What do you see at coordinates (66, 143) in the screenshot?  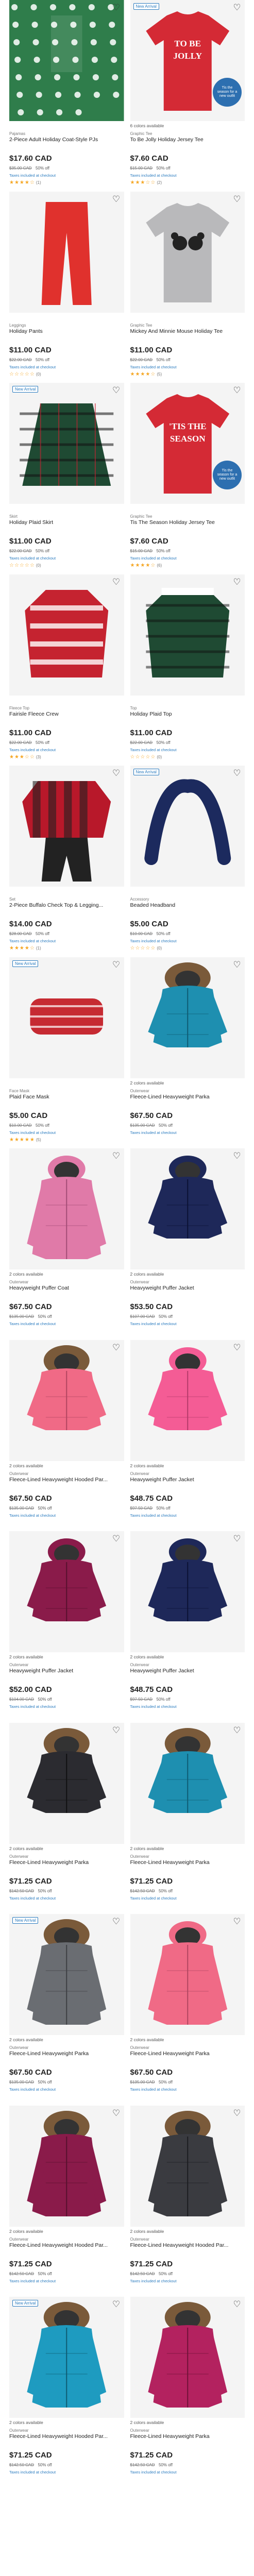 I see `product-name: 2-Piece Adult Holiday Coat-Style PJs` at bounding box center [66, 143].